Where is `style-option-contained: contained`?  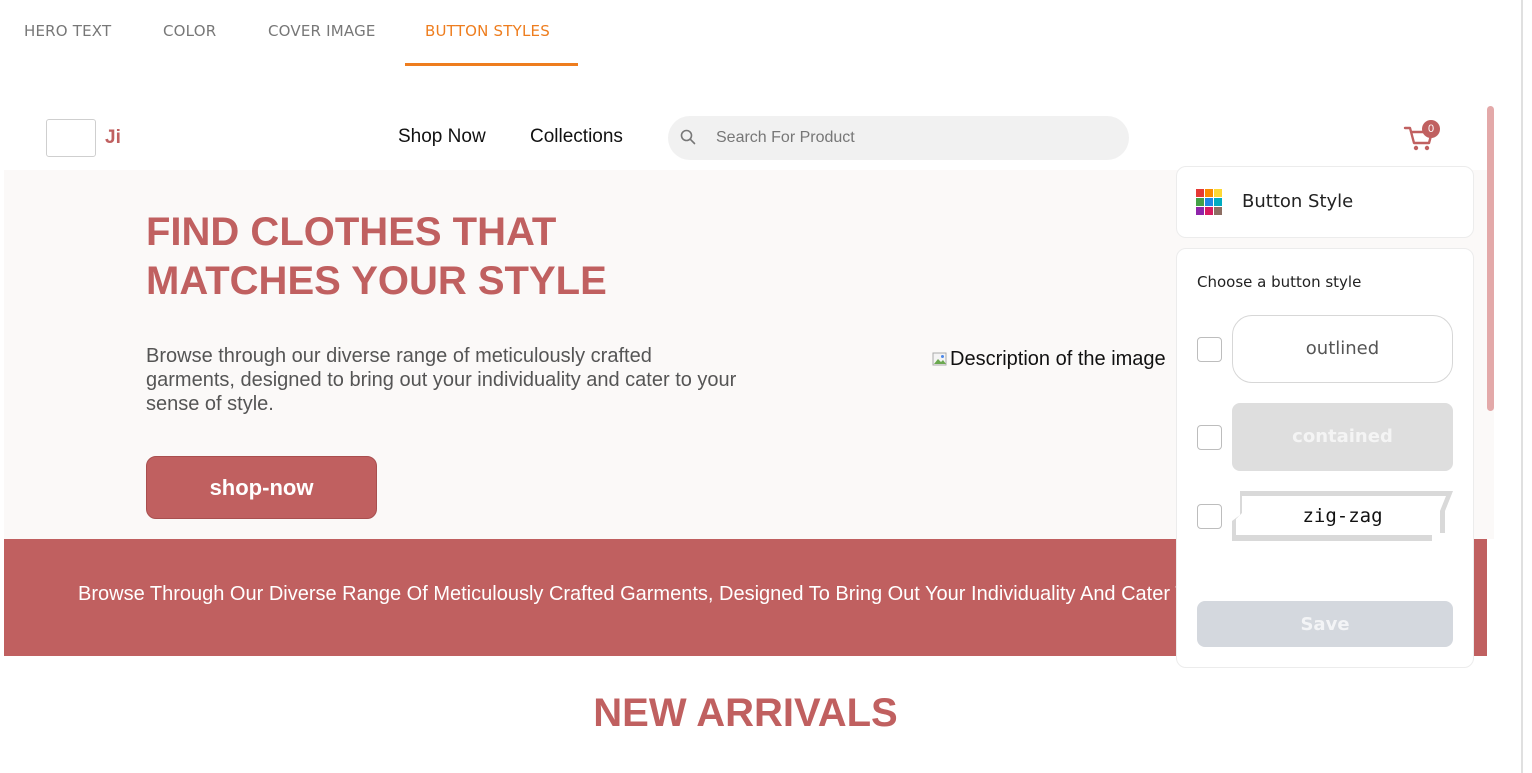
style-option-contained: contained is located at coordinates (1342, 437).